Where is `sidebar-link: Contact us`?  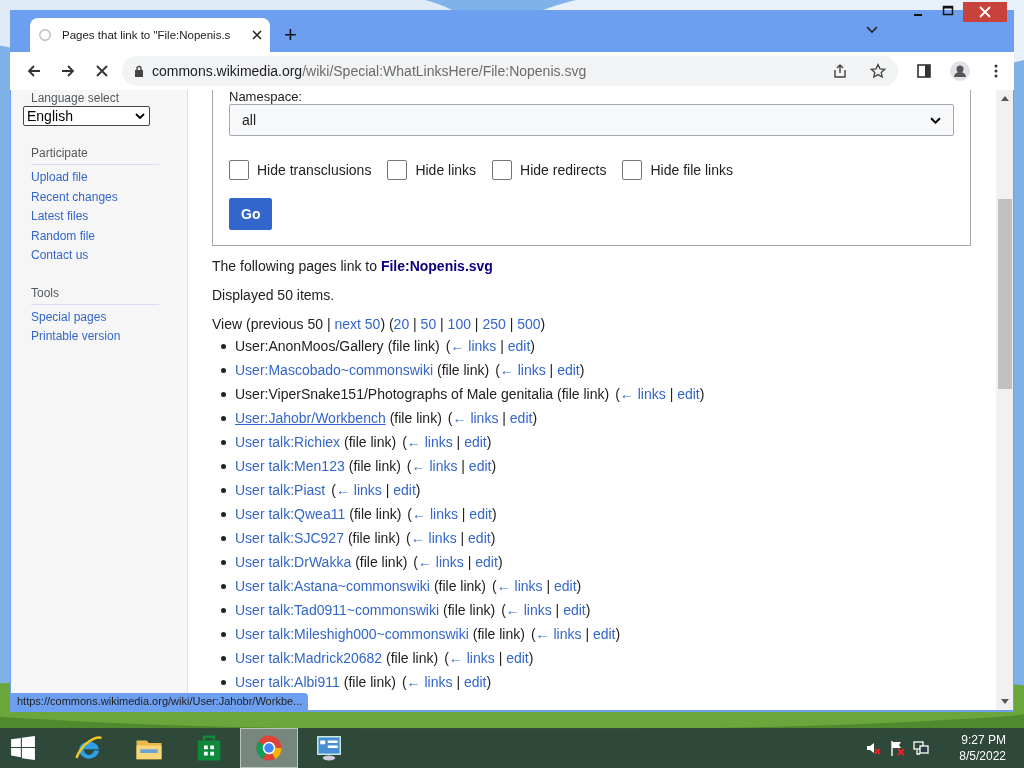
sidebar-link: Contact us is located at coordinates (109, 256).